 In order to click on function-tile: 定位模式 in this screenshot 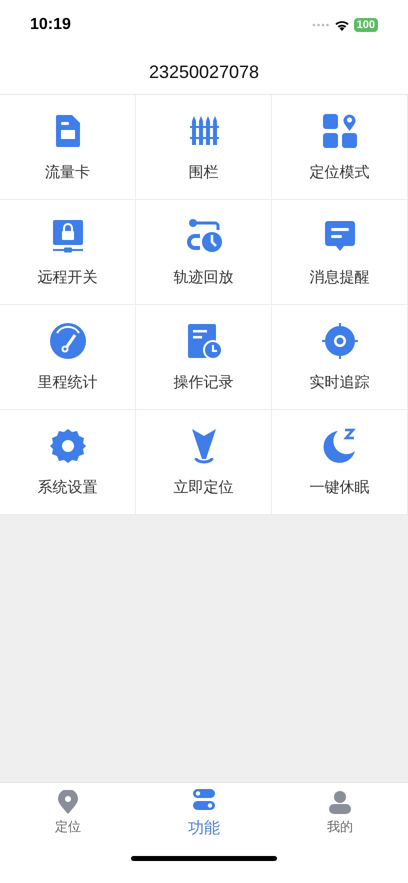, I will do `click(340, 147)`.